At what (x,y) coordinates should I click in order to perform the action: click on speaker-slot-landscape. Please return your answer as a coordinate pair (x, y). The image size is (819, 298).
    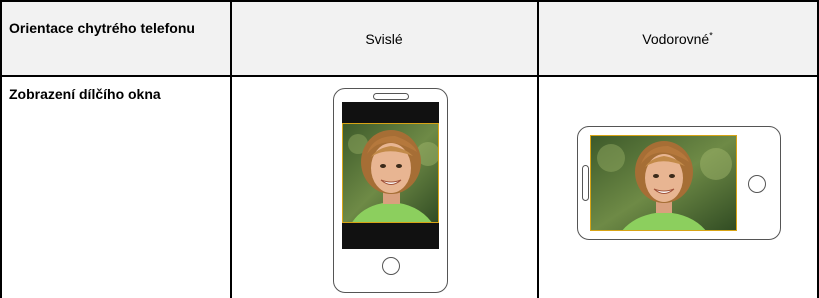
    Looking at the image, I should click on (585, 183).